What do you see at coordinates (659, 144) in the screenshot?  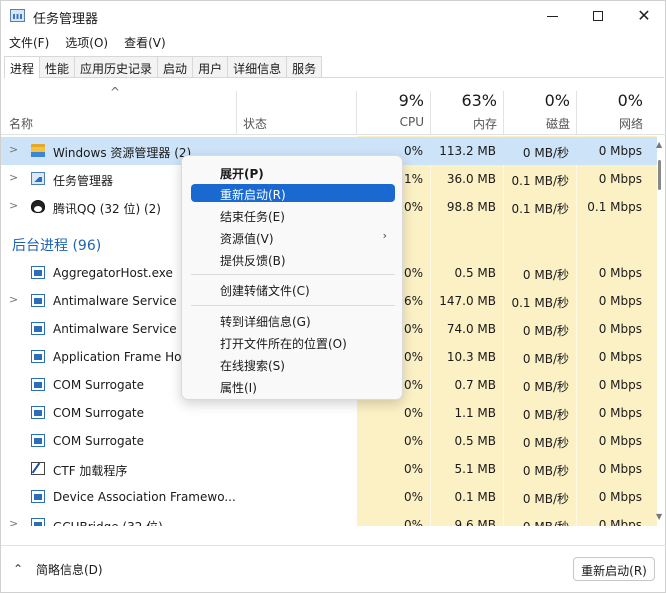 I see `scroll-up-icon: ▲` at bounding box center [659, 144].